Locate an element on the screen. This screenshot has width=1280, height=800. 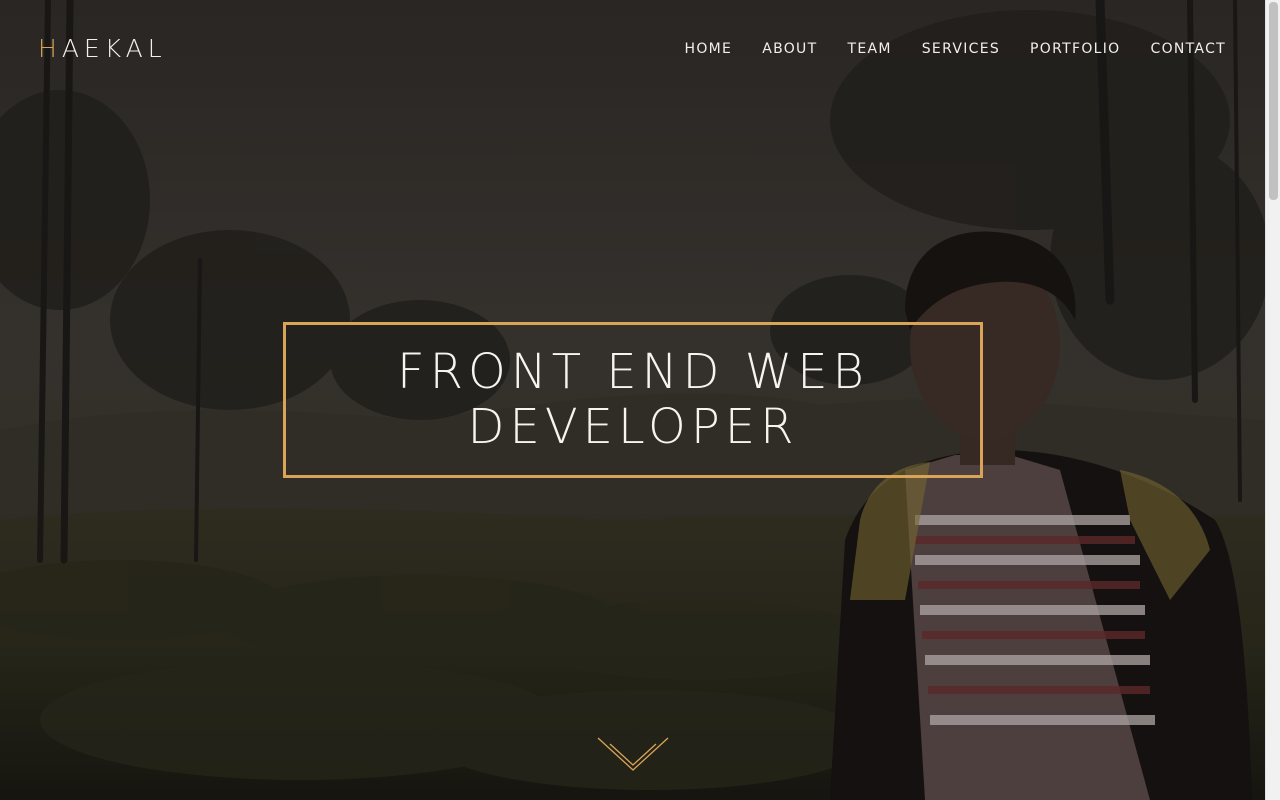
hero-title-line1: FRONT END WEB is located at coordinates (633, 372).